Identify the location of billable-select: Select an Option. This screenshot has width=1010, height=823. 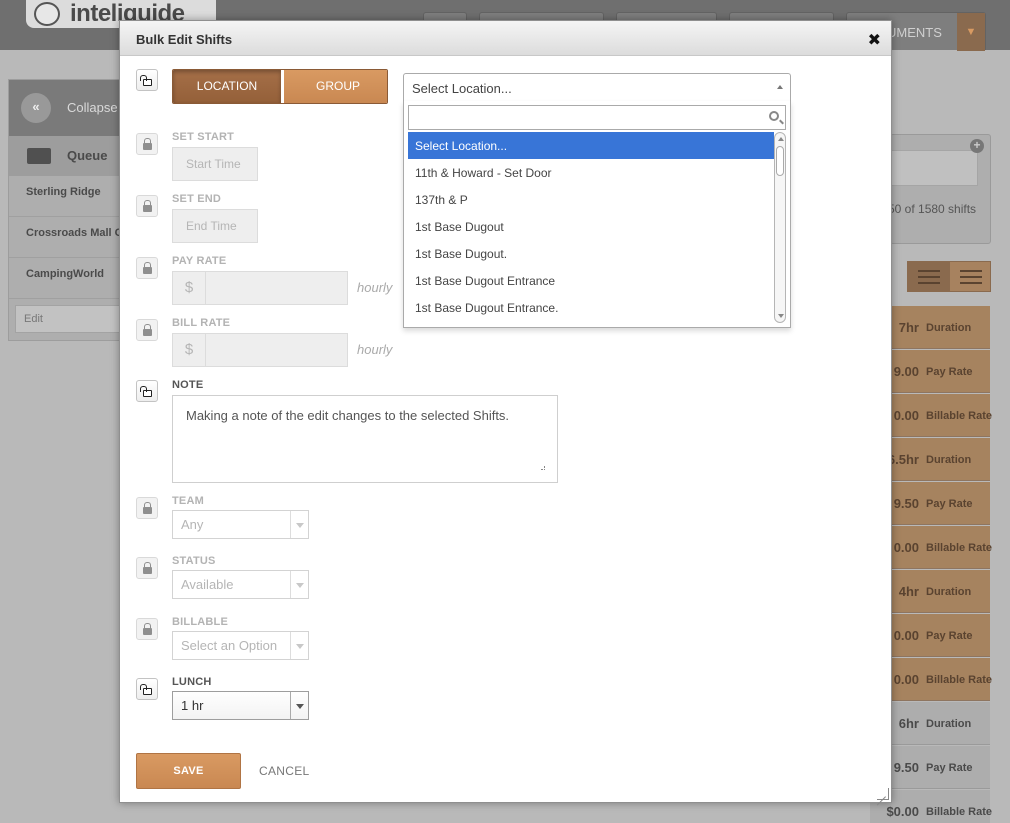
(240, 645).